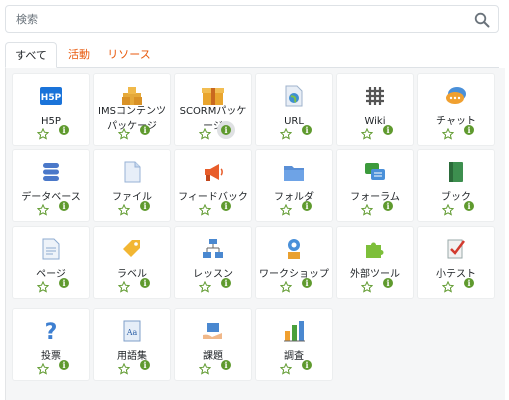  What do you see at coordinates (375, 262) in the screenshot?
I see `module-card: 外部ツール i` at bounding box center [375, 262].